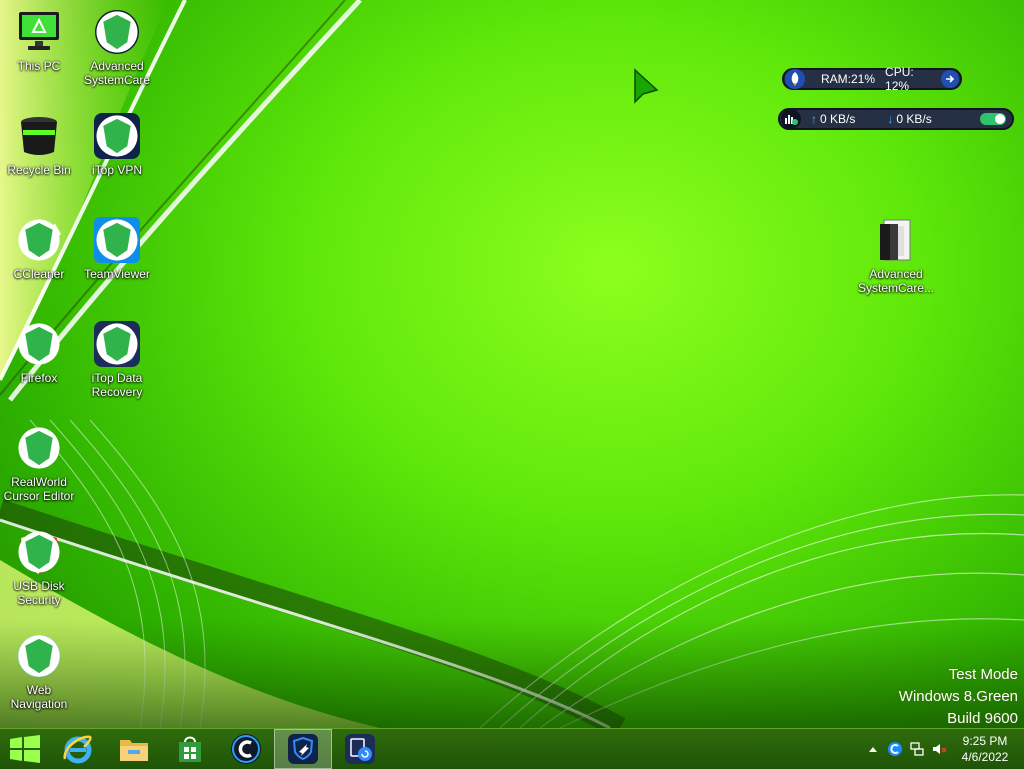 The image size is (1024, 769). What do you see at coordinates (39, 593) in the screenshot?
I see `desktop-icon-label: USB Disk Security` at bounding box center [39, 593].